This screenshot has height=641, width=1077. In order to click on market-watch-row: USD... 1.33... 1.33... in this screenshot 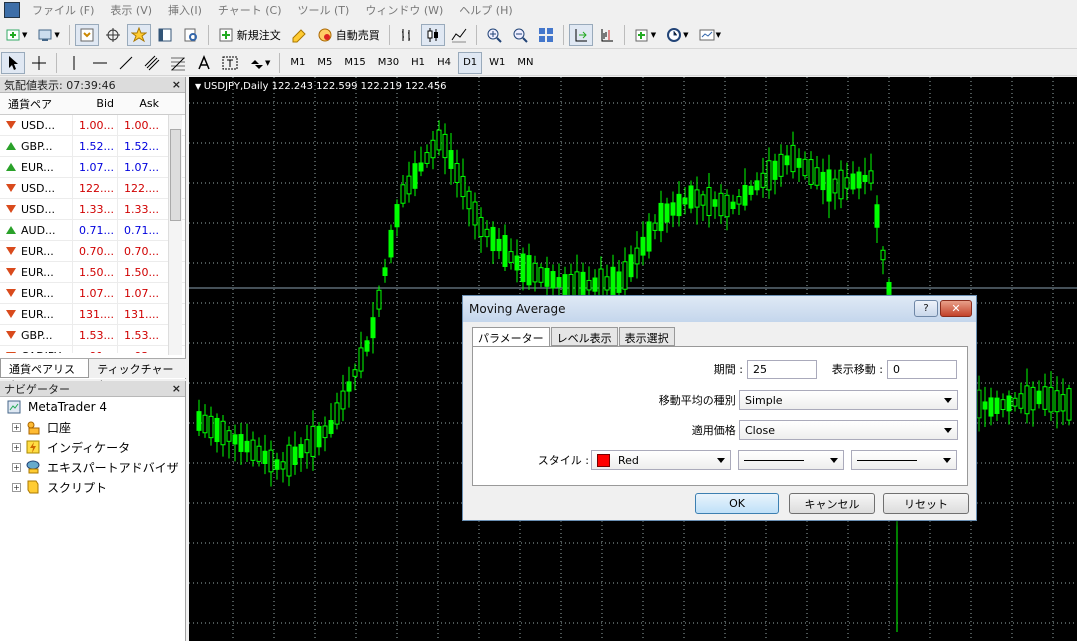, I will do `click(92, 209)`.